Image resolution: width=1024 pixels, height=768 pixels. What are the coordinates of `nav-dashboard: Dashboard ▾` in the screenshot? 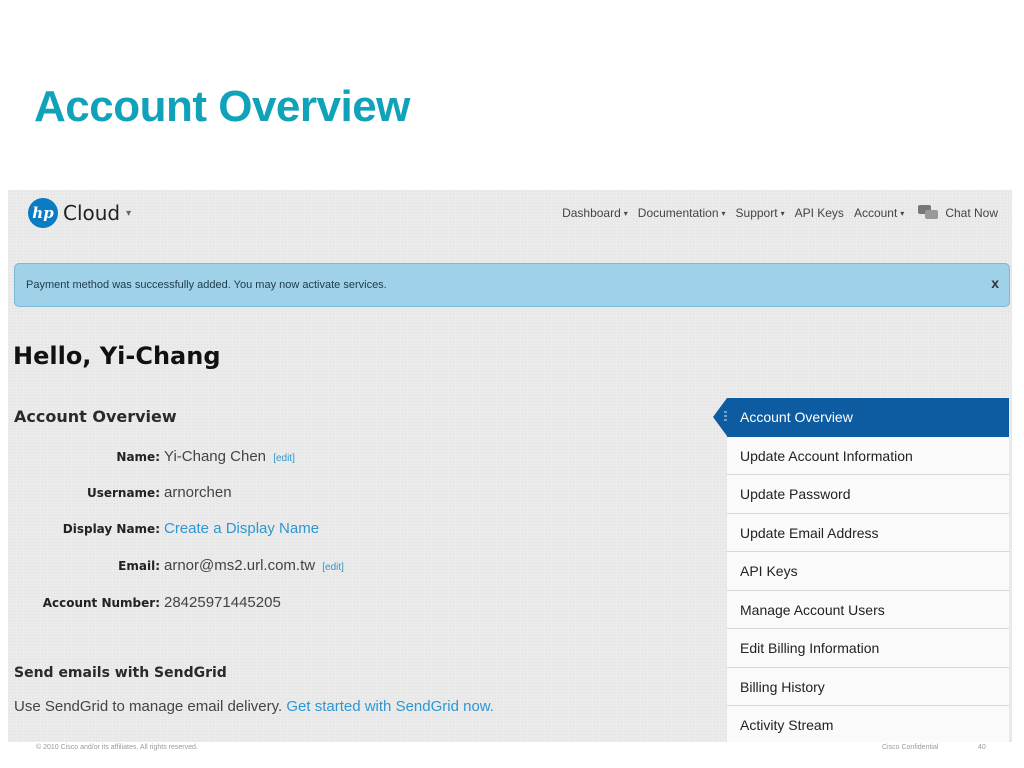 It's located at (595, 213).